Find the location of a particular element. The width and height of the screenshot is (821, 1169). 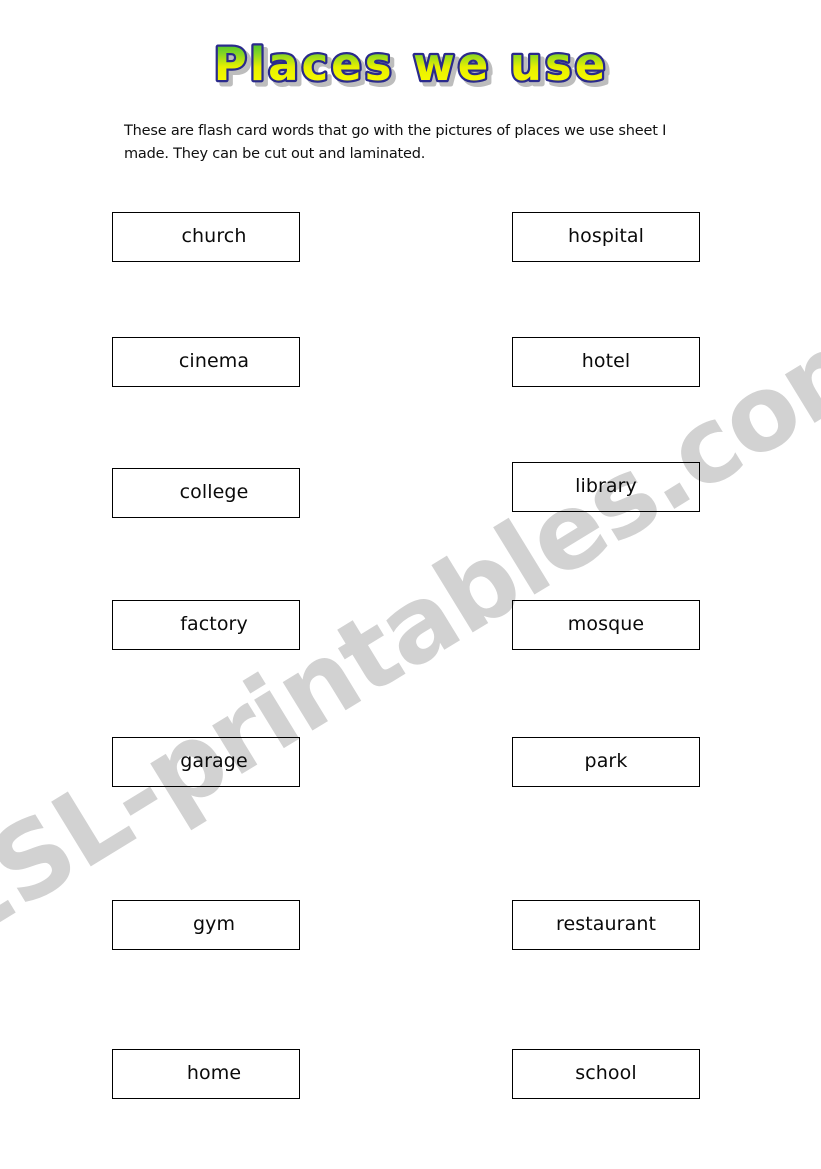

flashcard-label: college is located at coordinates (214, 491).